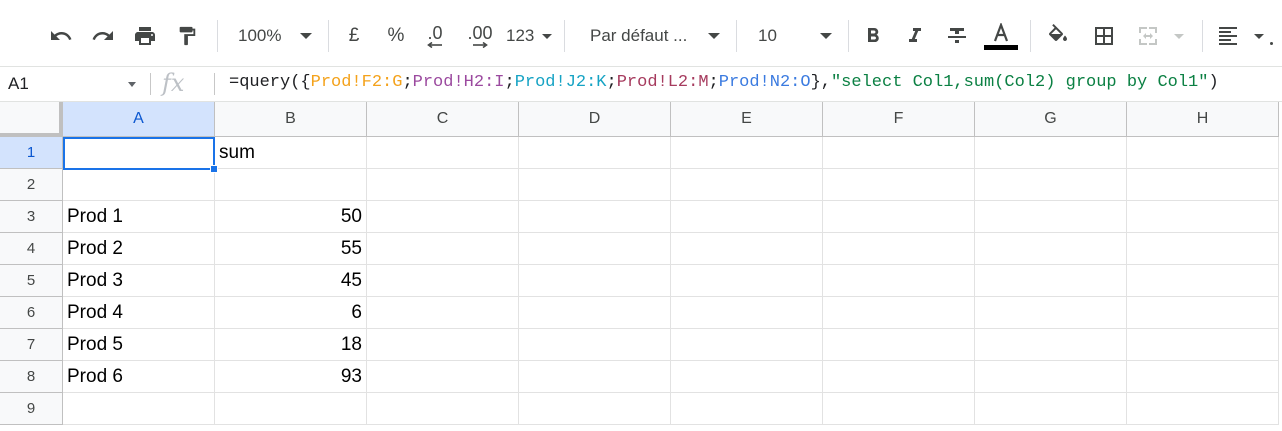  What do you see at coordinates (1239, 36) in the screenshot?
I see `horizontal-align-button` at bounding box center [1239, 36].